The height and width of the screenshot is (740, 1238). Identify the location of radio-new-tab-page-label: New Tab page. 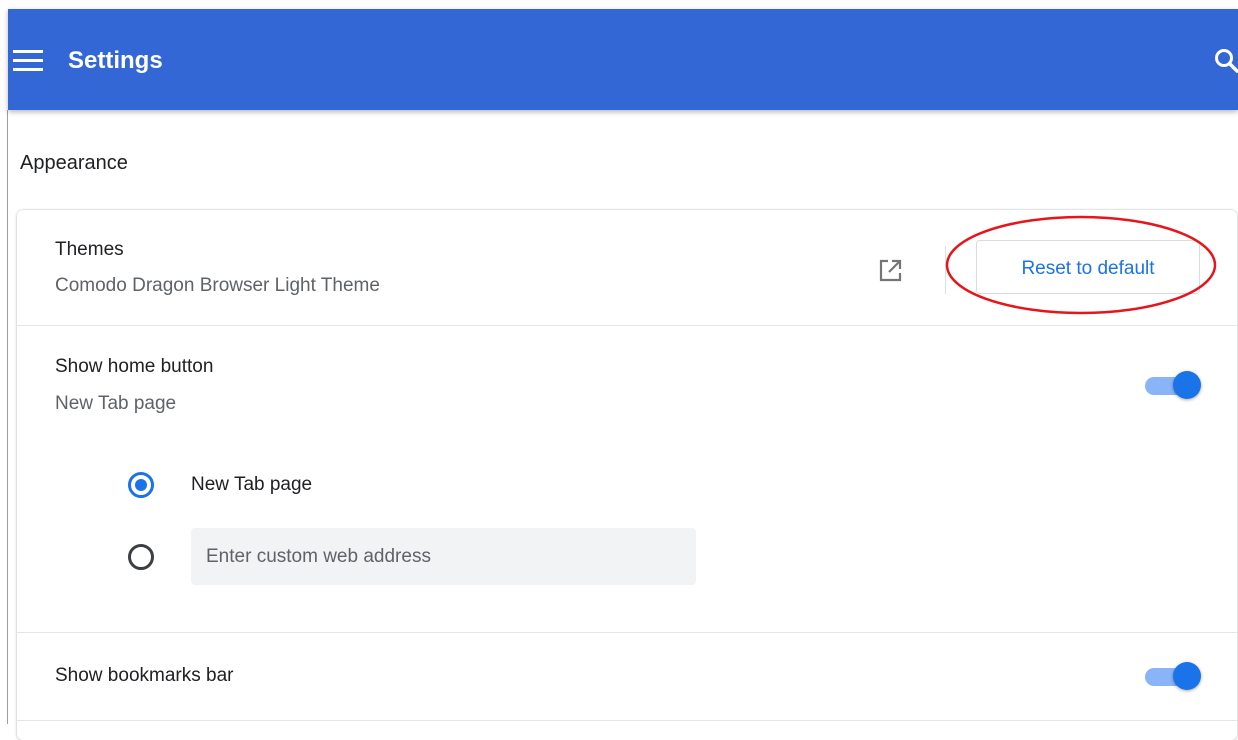
(252, 484).